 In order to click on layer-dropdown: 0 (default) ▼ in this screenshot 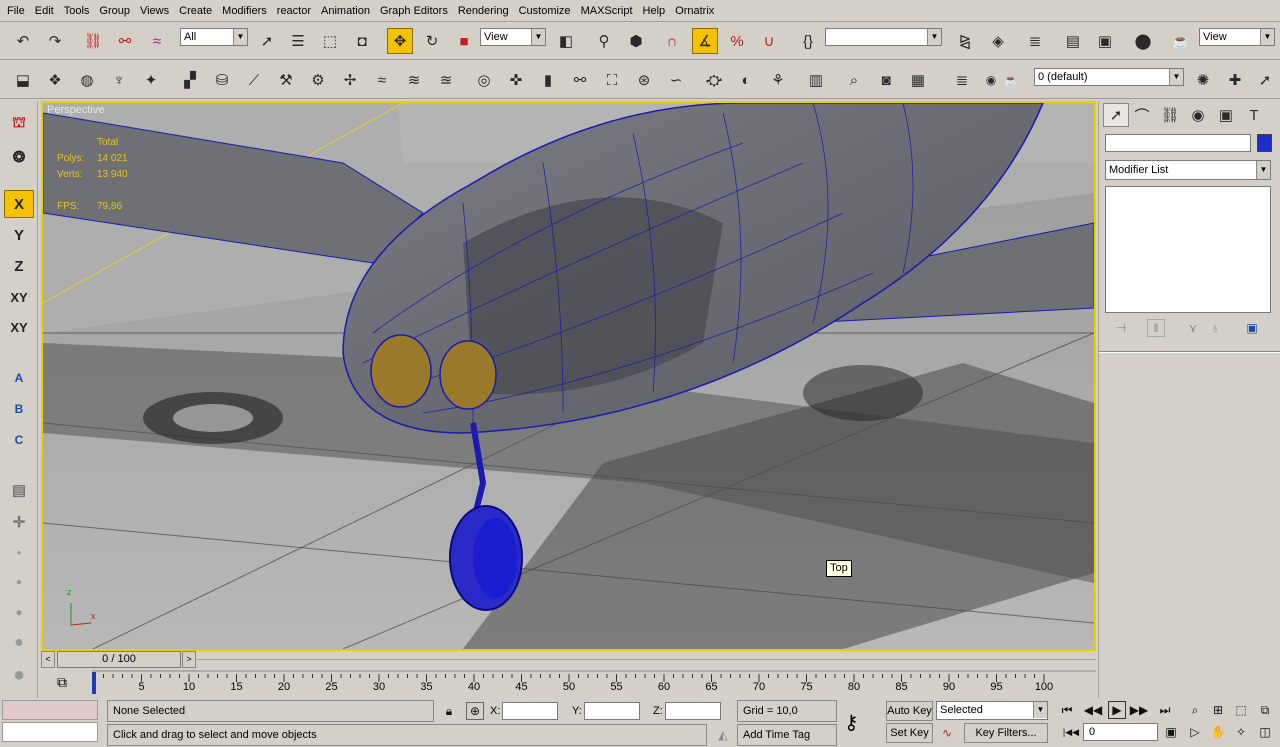, I will do `click(1109, 77)`.